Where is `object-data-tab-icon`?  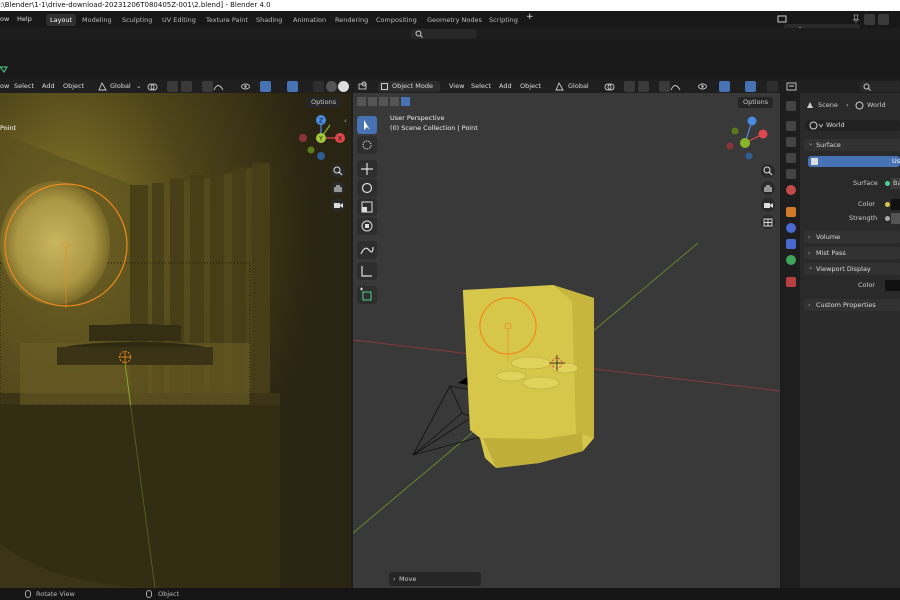 object-data-tab-icon is located at coordinates (791, 260).